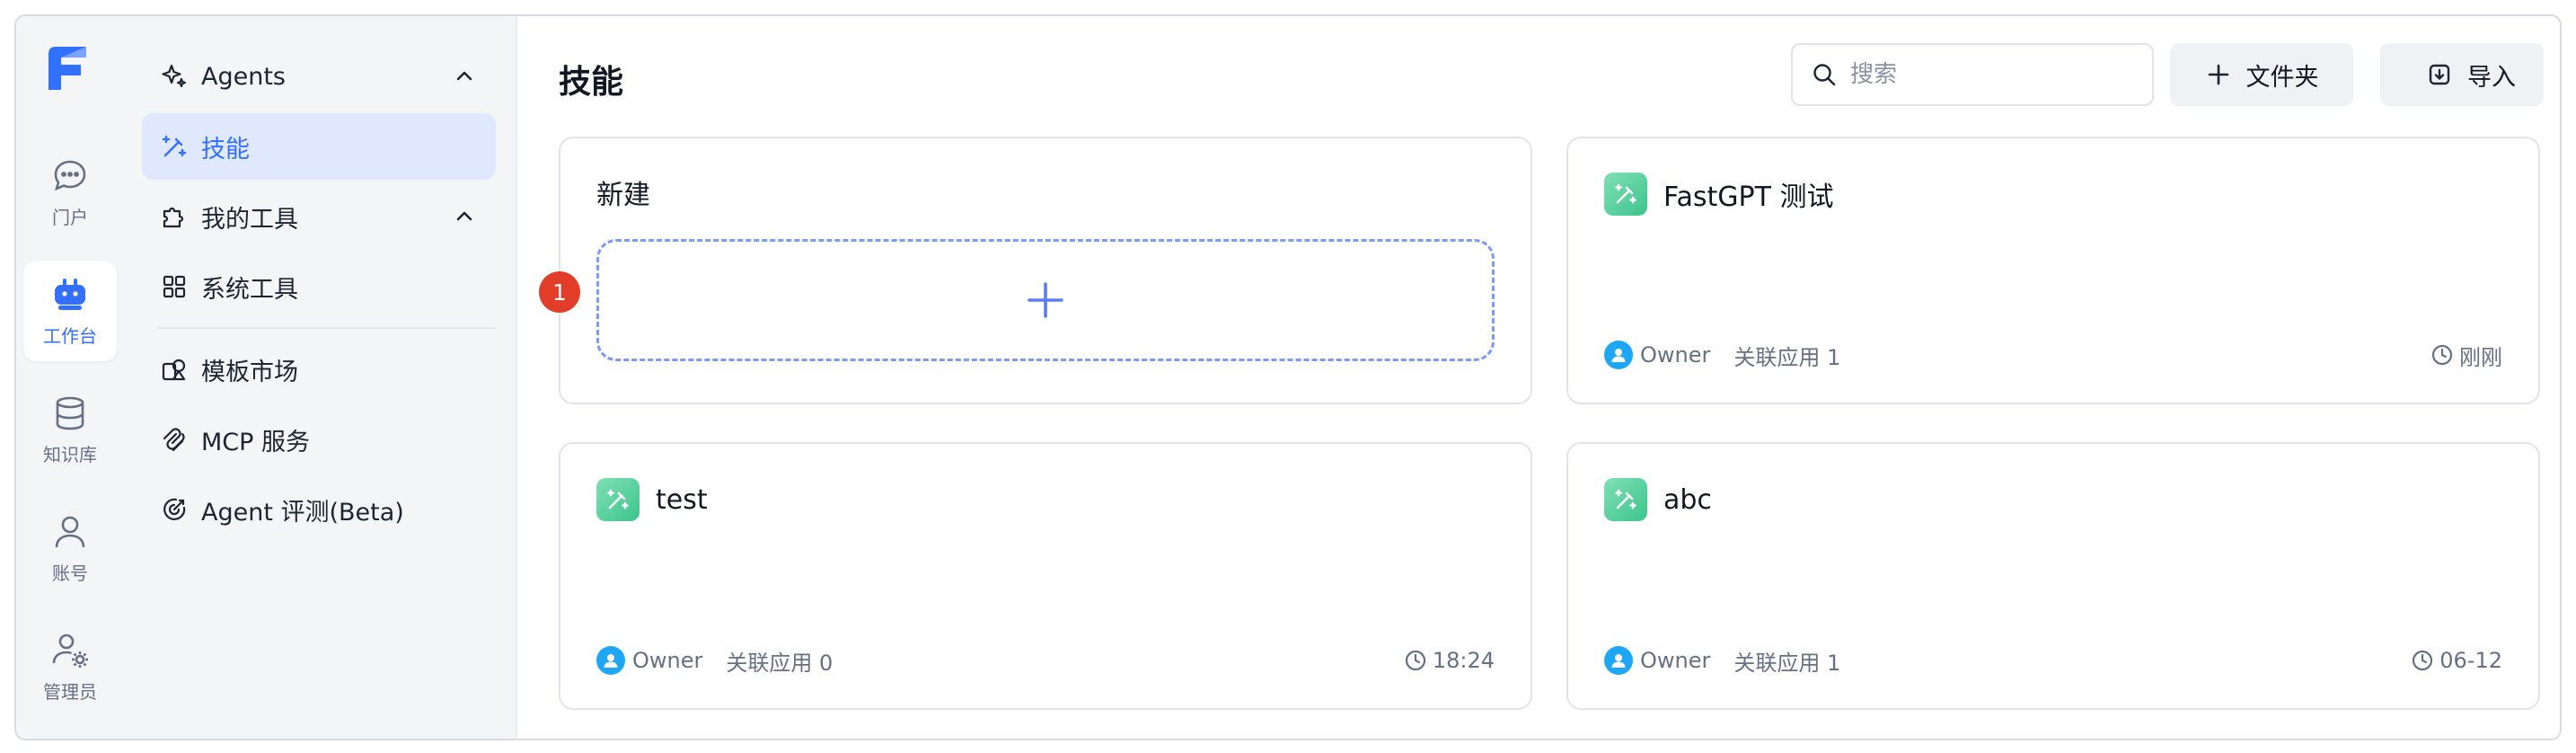  I want to click on sidebar-item-label: 模板市场, so click(249, 372).